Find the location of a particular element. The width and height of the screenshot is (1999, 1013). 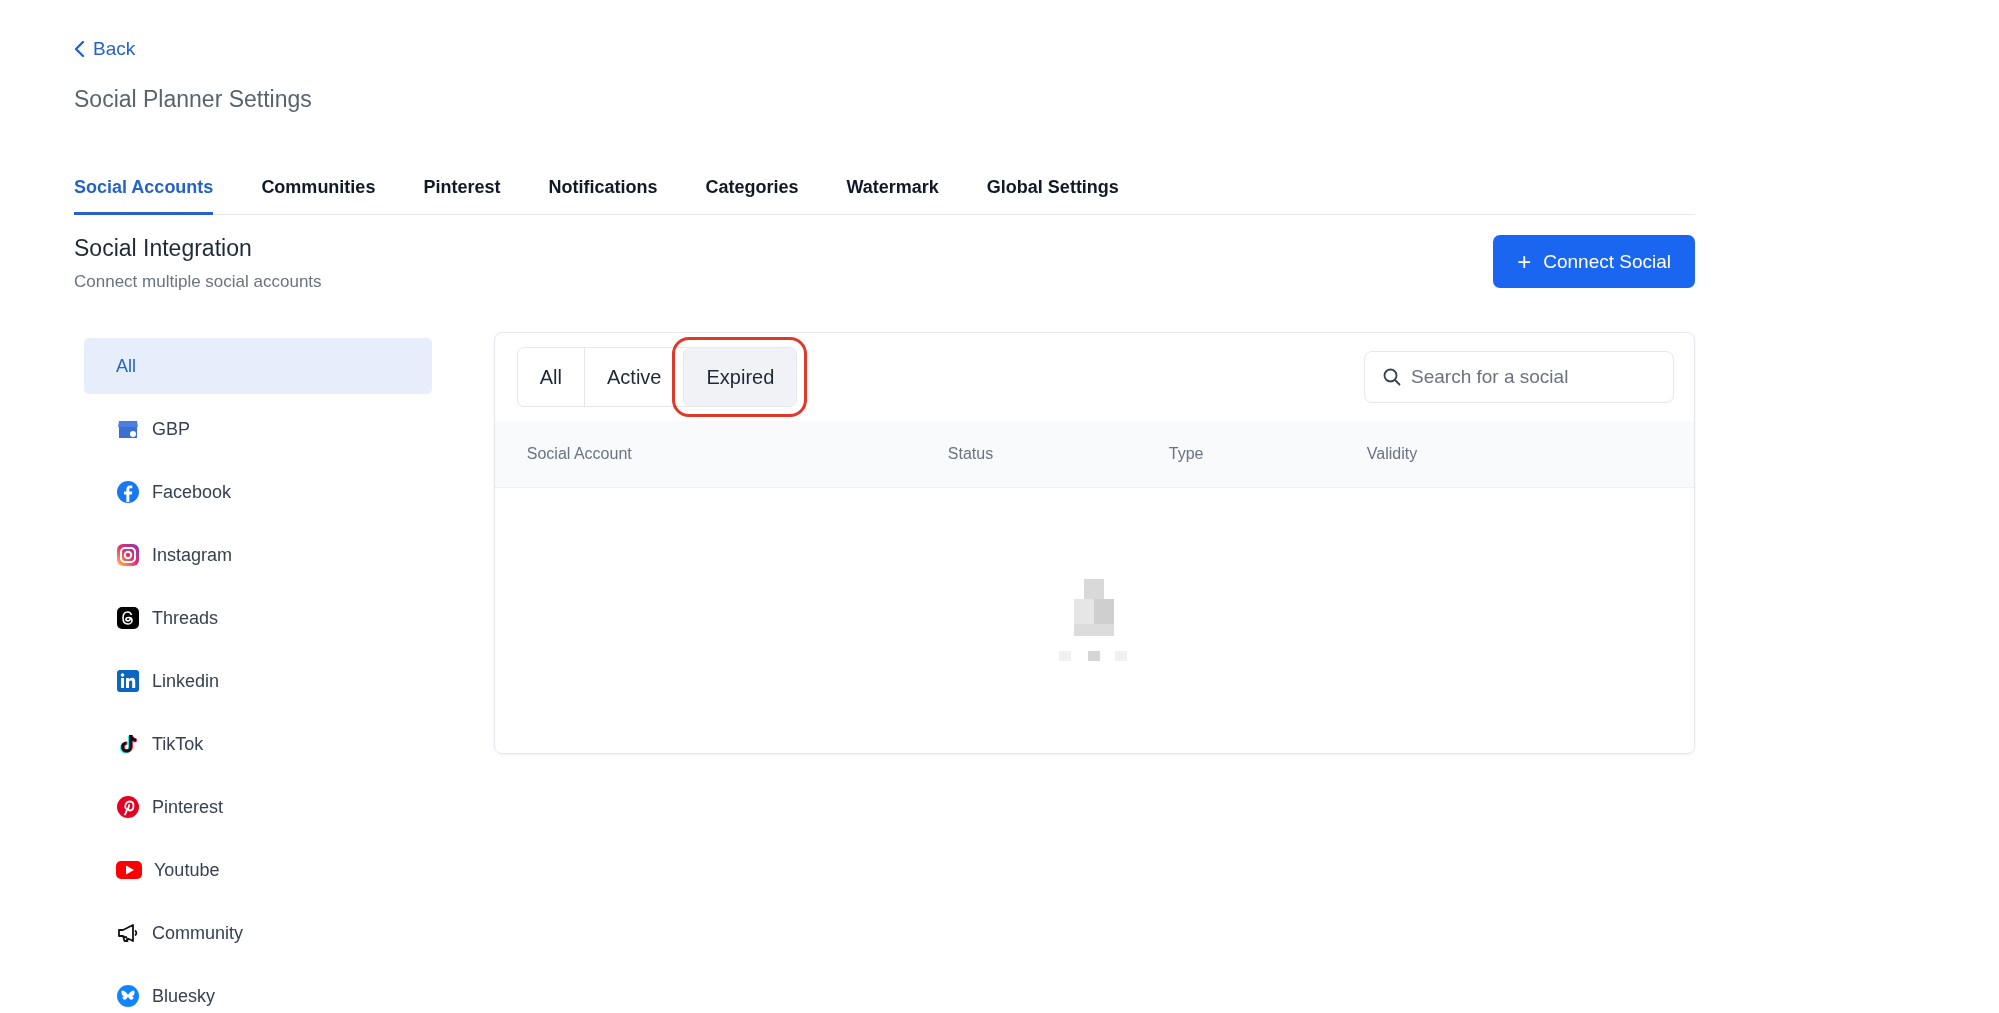

camera-icon is located at coordinates (128, 555).